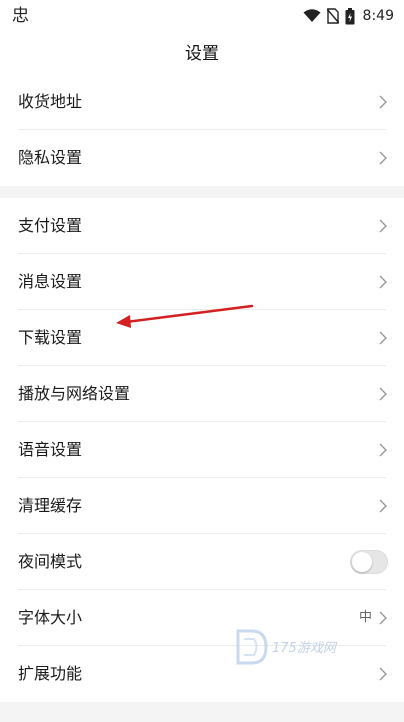  What do you see at coordinates (202, 17) in the screenshot?
I see `status-bar: 忠 8:49` at bounding box center [202, 17].